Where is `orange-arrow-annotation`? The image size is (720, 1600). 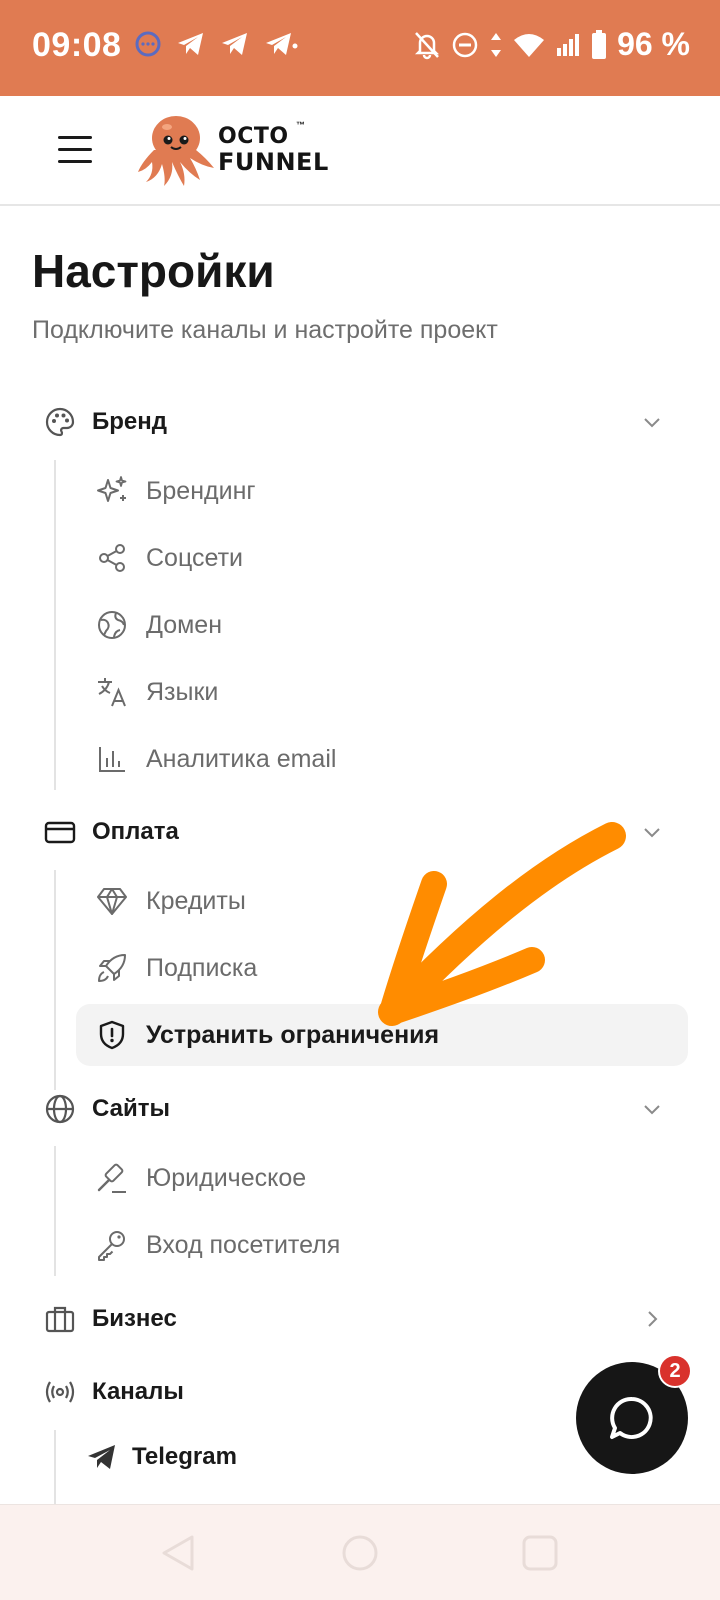
orange-arrow-annotation is located at coordinates (502, 924).